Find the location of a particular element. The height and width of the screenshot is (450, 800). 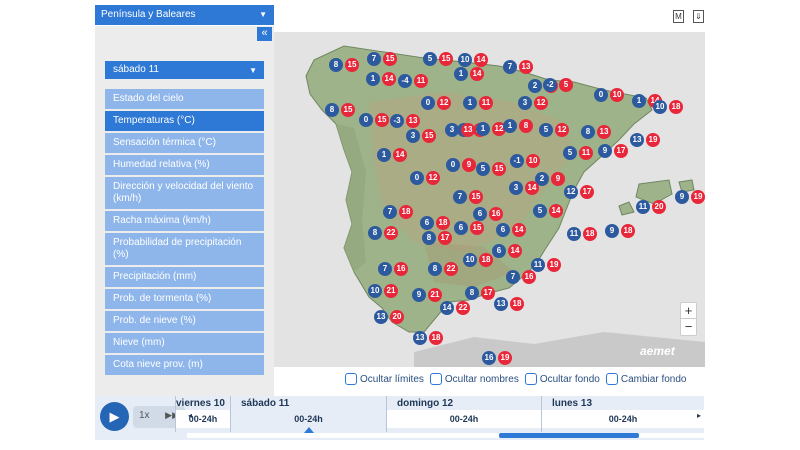

region-select: Península y Baleares ▼ is located at coordinates (184, 15).